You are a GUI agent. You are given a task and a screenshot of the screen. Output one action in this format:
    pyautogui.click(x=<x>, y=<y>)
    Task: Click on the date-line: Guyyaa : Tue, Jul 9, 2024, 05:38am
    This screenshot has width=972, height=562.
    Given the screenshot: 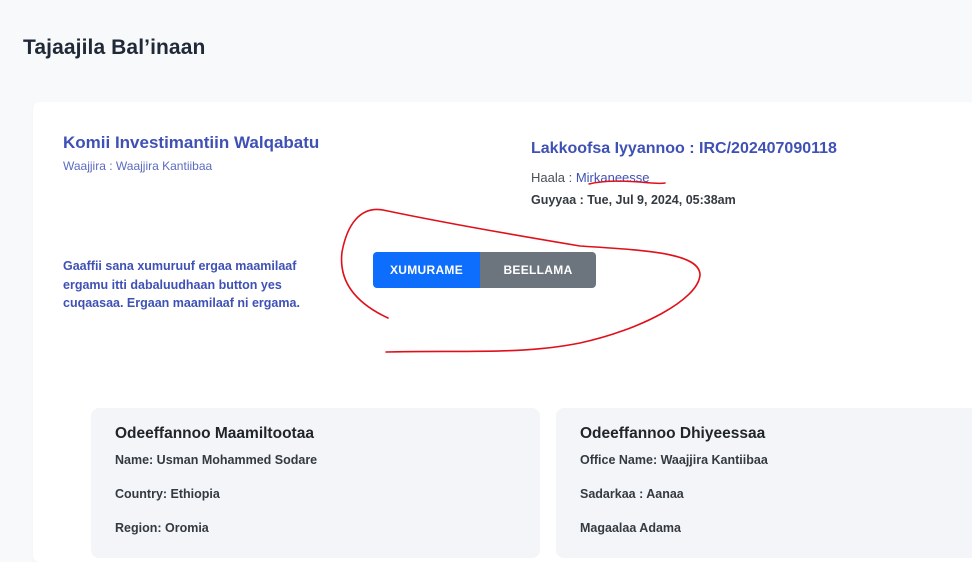 What is the action you would take?
    pyautogui.click(x=633, y=200)
    